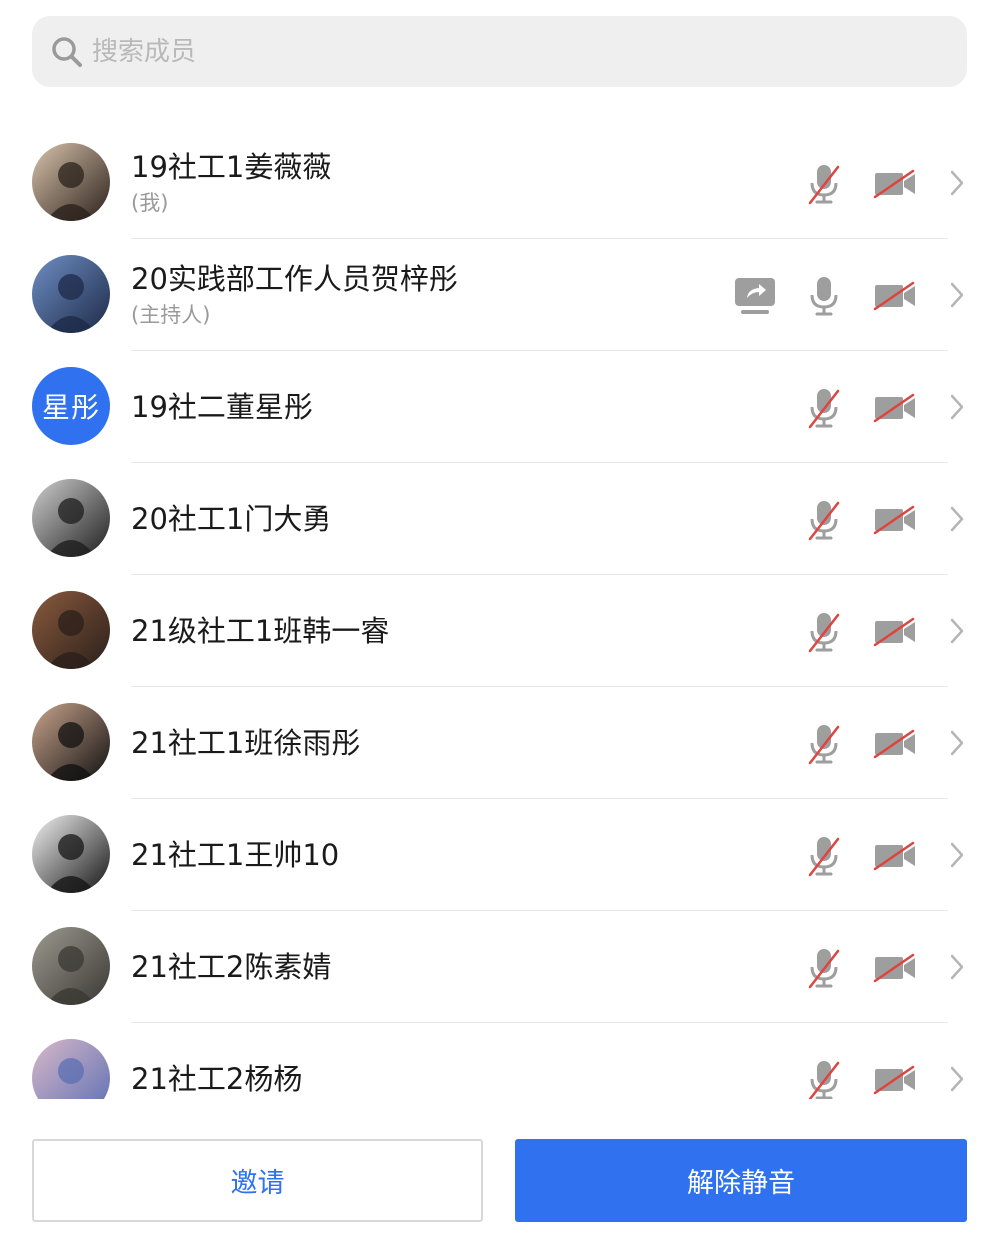 The height and width of the screenshot is (1257, 998). Describe the element at coordinates (499, 1178) in the screenshot. I see `footer-actions: 邀请 解除静音` at that location.